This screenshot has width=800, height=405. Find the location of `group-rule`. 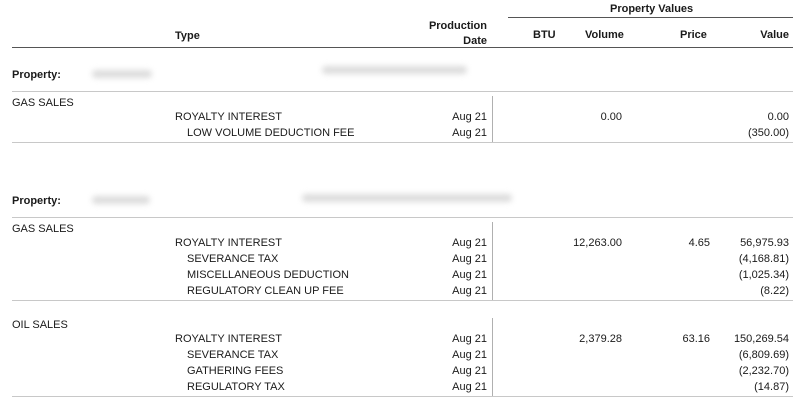

group-rule is located at coordinates (402, 300).